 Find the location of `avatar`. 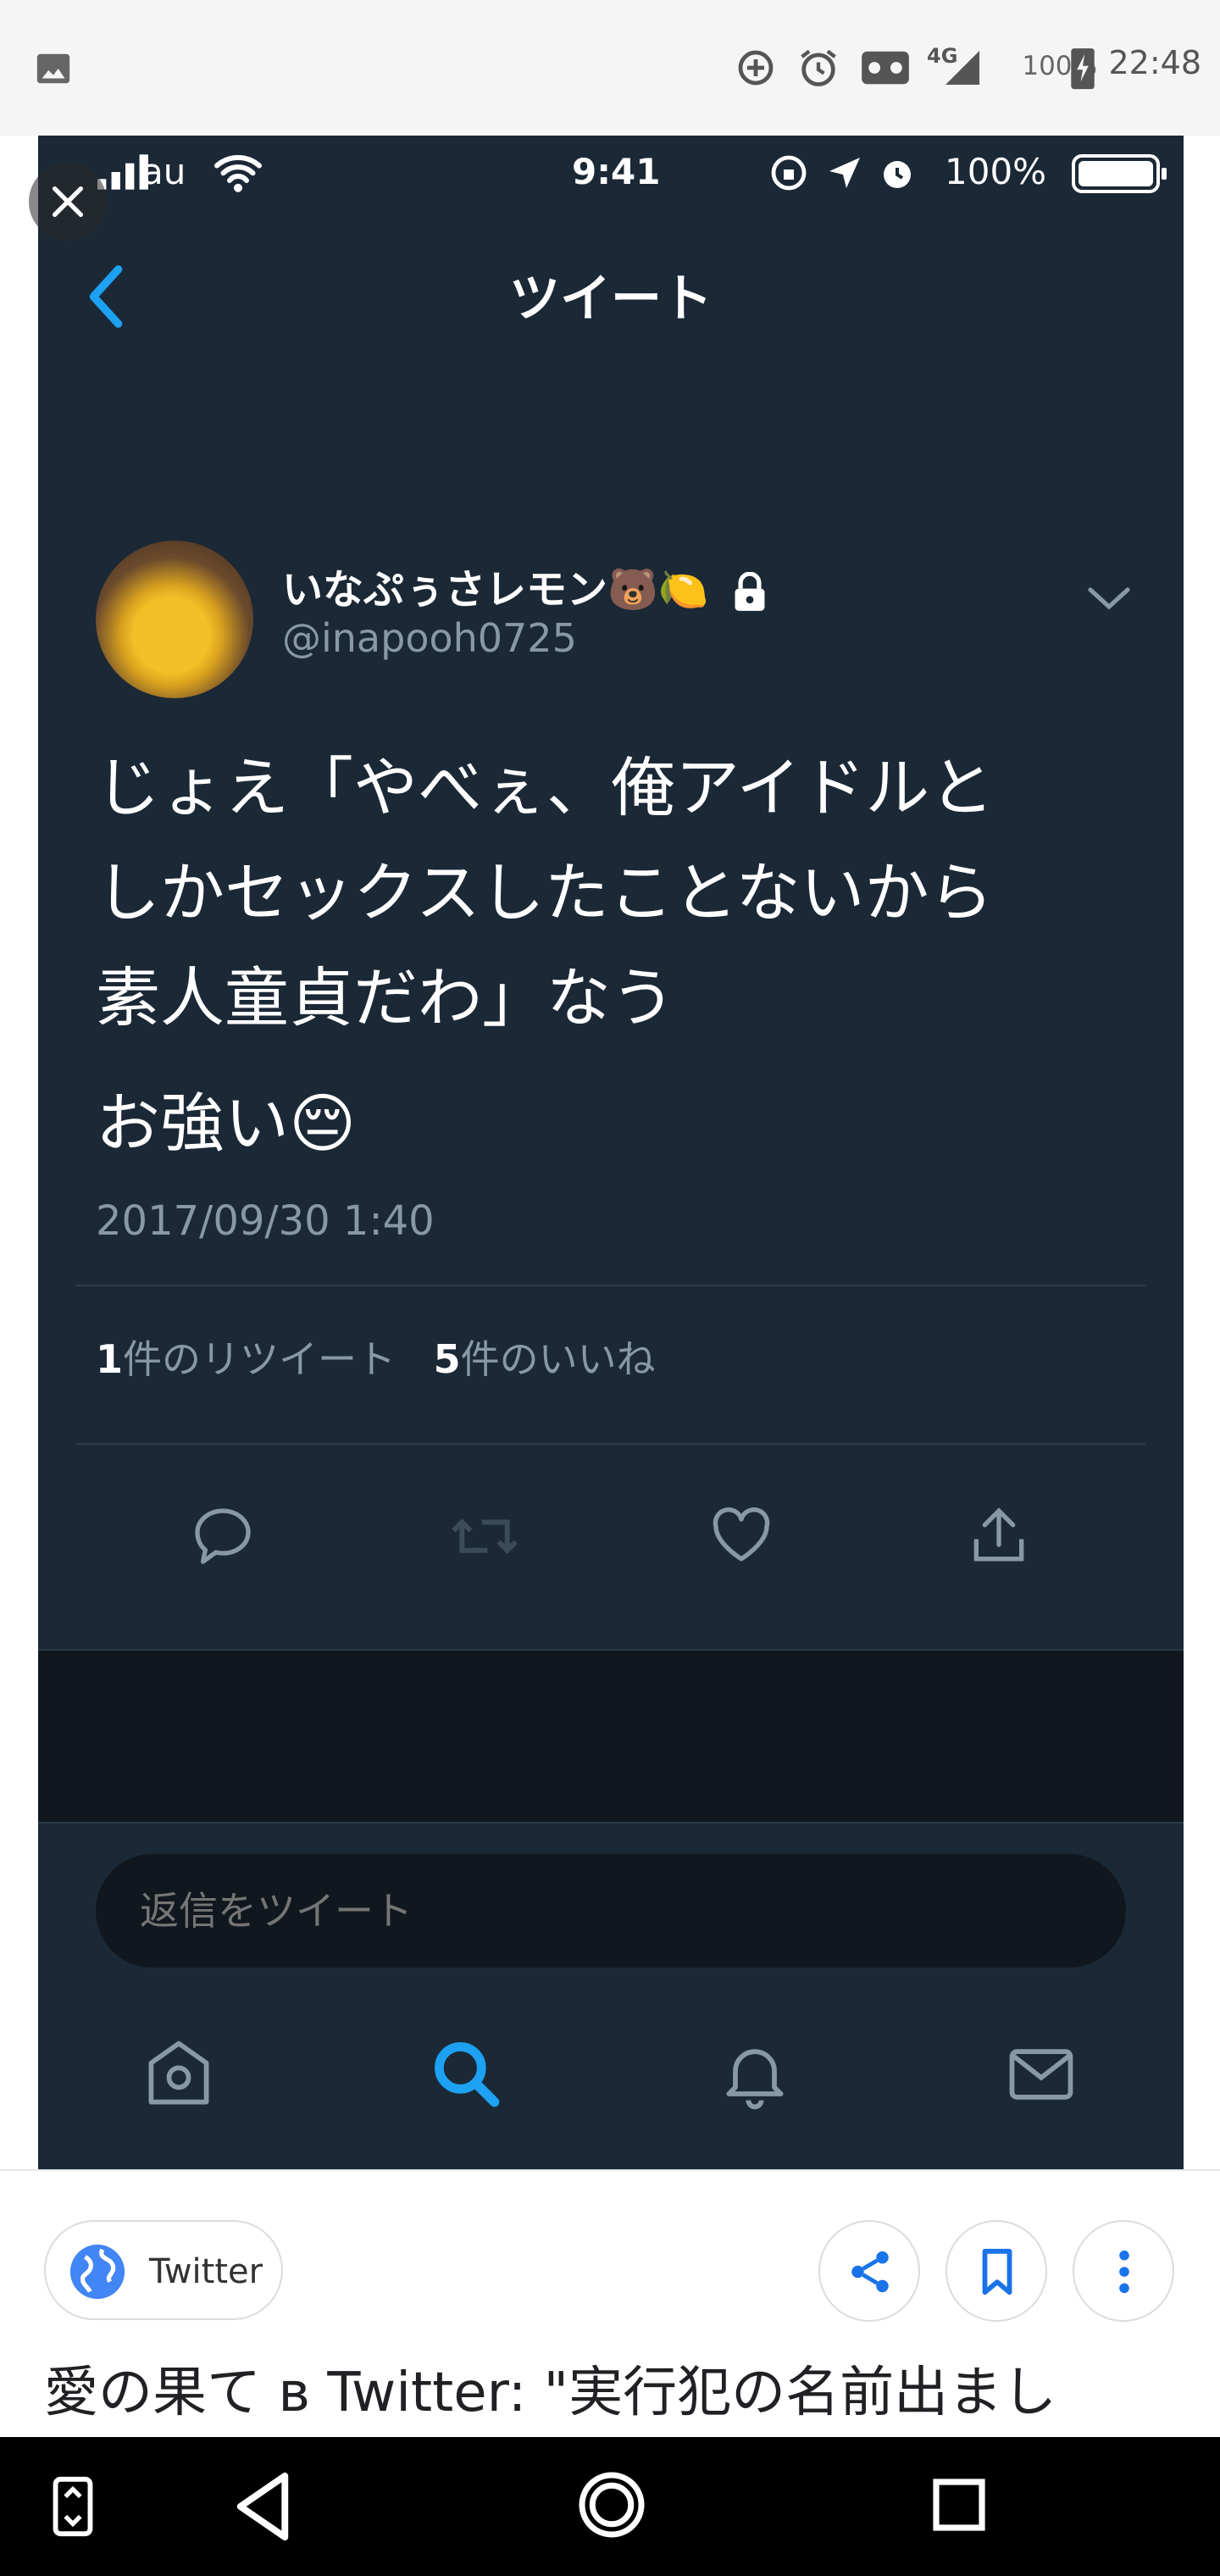

avatar is located at coordinates (174, 619).